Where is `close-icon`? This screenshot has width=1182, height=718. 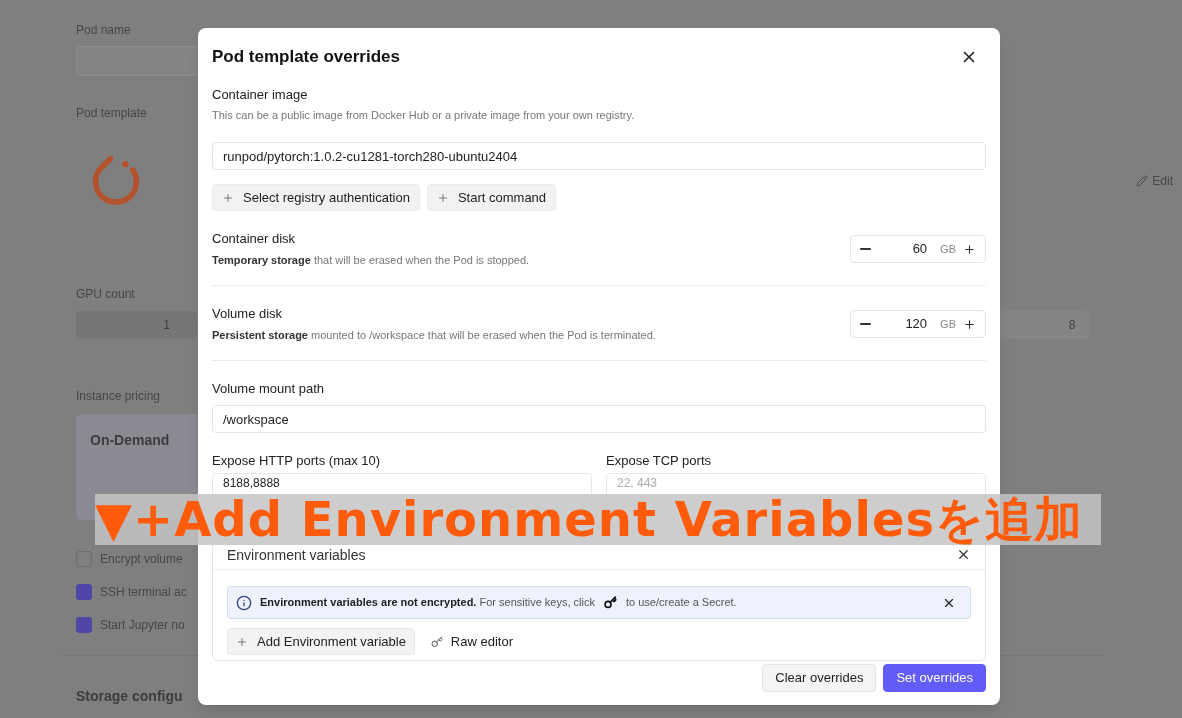 close-icon is located at coordinates (963, 554).